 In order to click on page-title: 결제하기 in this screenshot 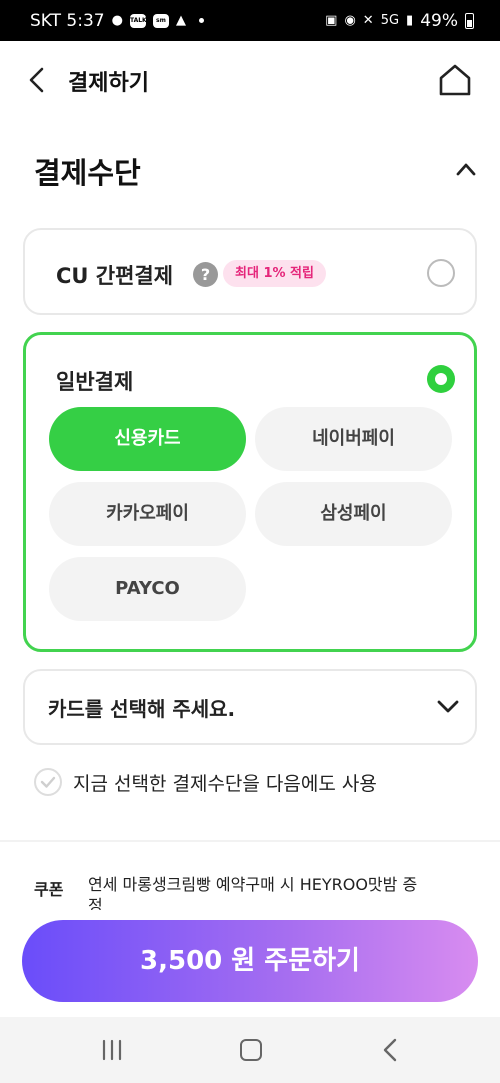, I will do `click(108, 83)`.